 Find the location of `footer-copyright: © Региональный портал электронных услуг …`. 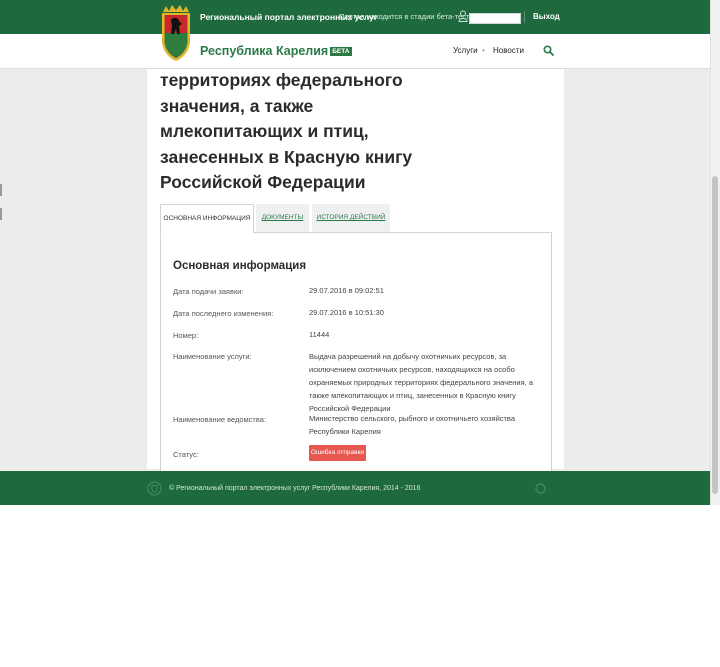

footer-copyright: © Региональный портал электронных услуг … is located at coordinates (295, 488).